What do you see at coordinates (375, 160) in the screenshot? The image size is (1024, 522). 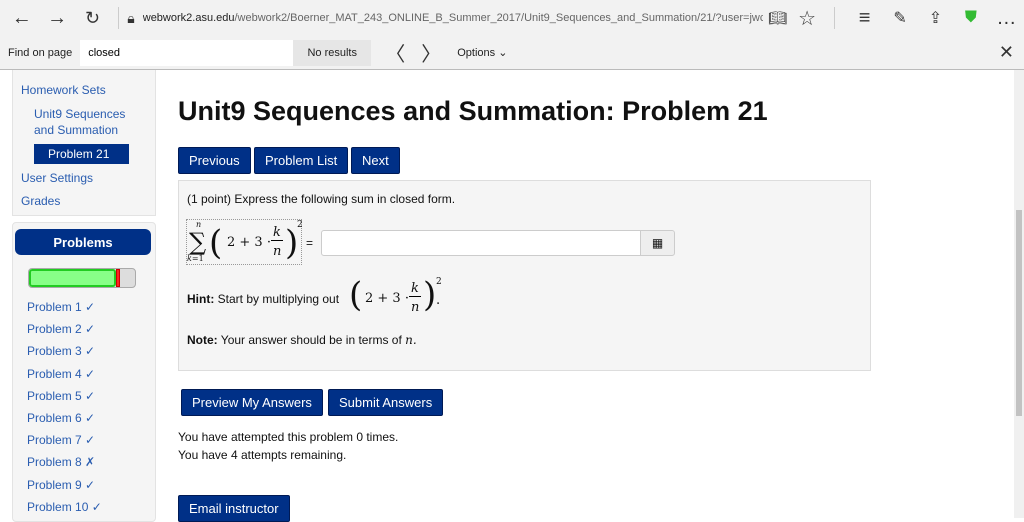 I see `next-button: Next` at bounding box center [375, 160].